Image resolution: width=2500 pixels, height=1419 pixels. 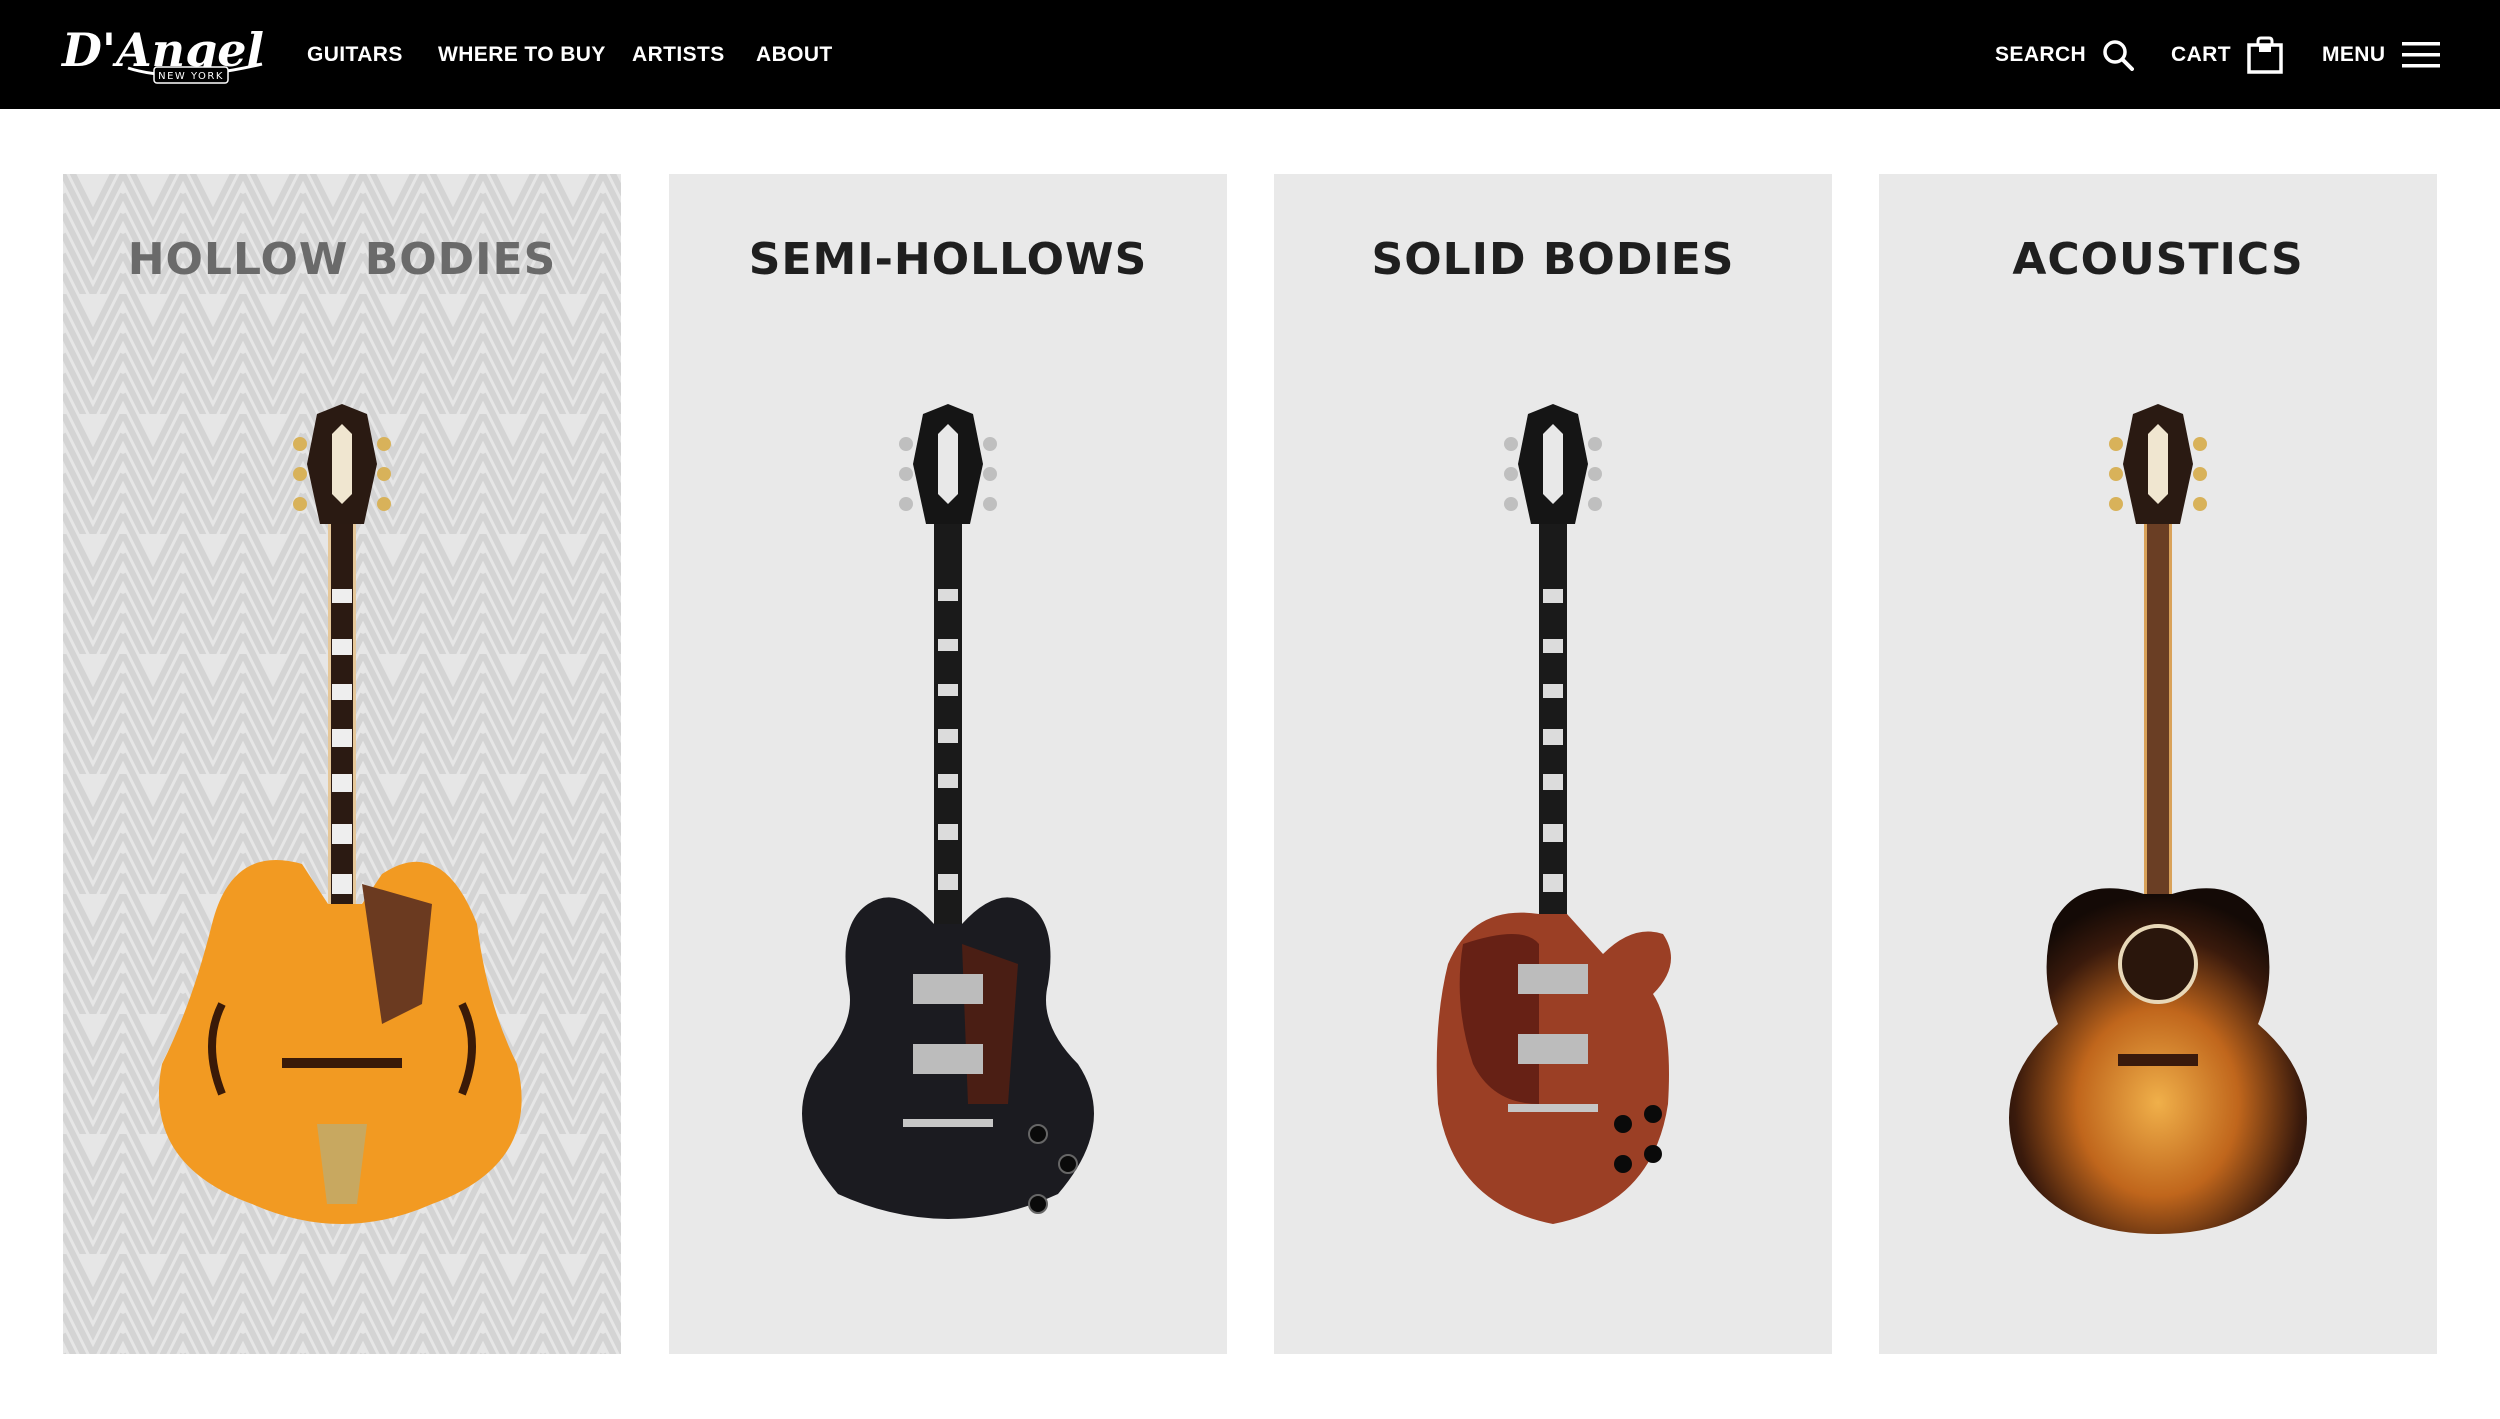 I want to click on category-title: SEMI-HOLLOWS, so click(x=948, y=259).